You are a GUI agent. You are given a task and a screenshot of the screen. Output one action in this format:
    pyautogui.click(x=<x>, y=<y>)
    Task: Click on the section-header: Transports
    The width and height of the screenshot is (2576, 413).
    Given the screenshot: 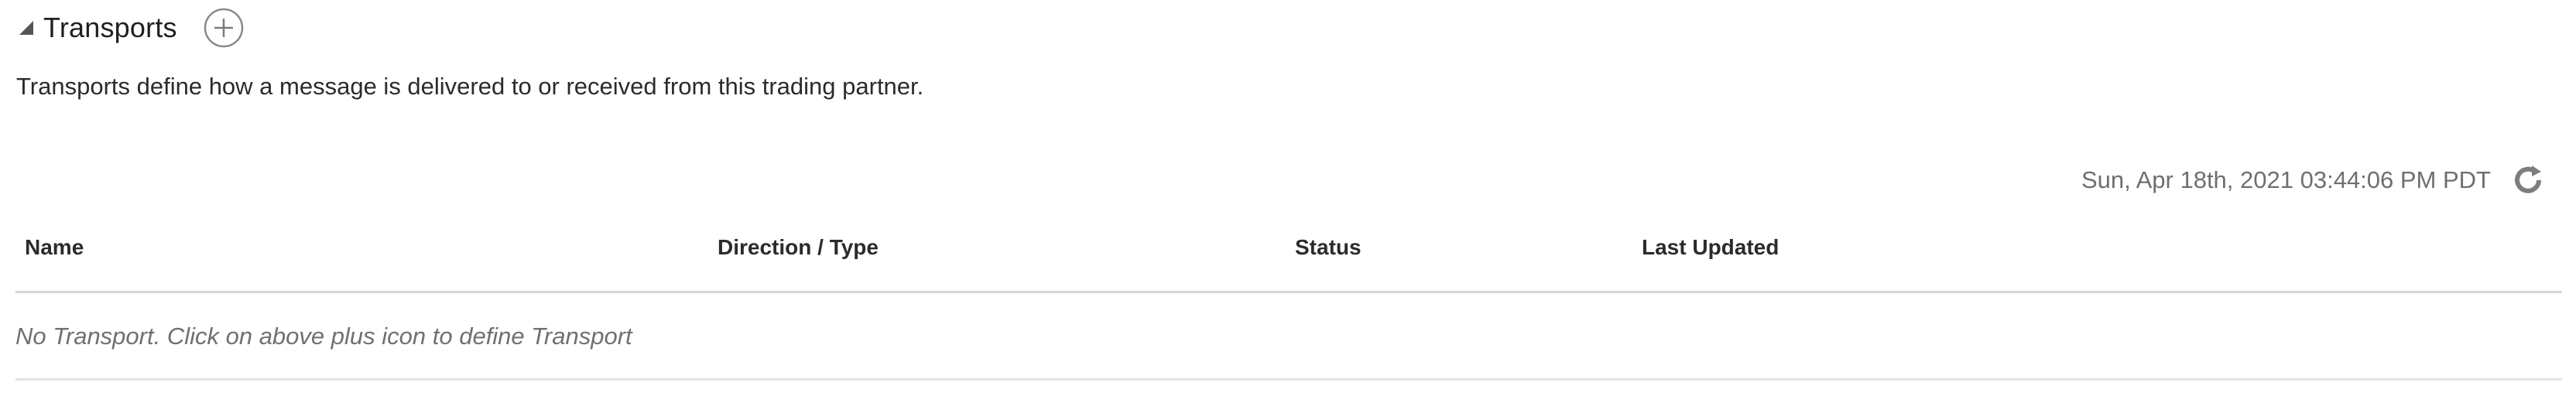 What is the action you would take?
    pyautogui.click(x=129, y=28)
    